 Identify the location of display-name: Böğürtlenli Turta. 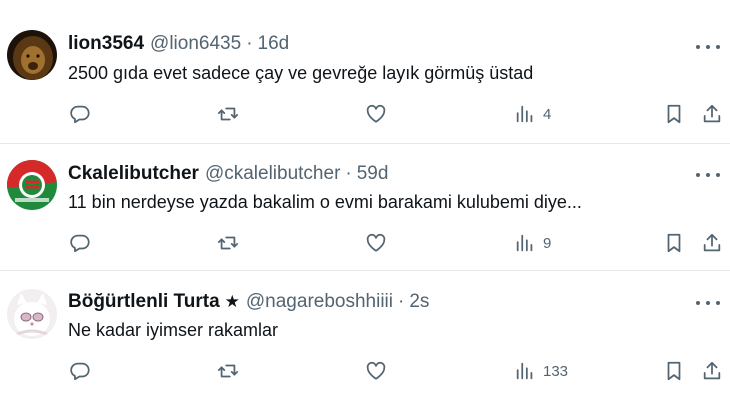
(144, 302).